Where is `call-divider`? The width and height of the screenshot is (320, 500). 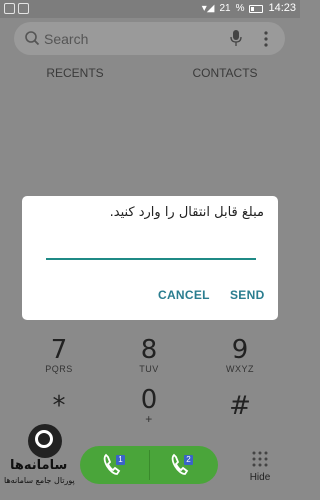
call-divider is located at coordinates (149, 465).